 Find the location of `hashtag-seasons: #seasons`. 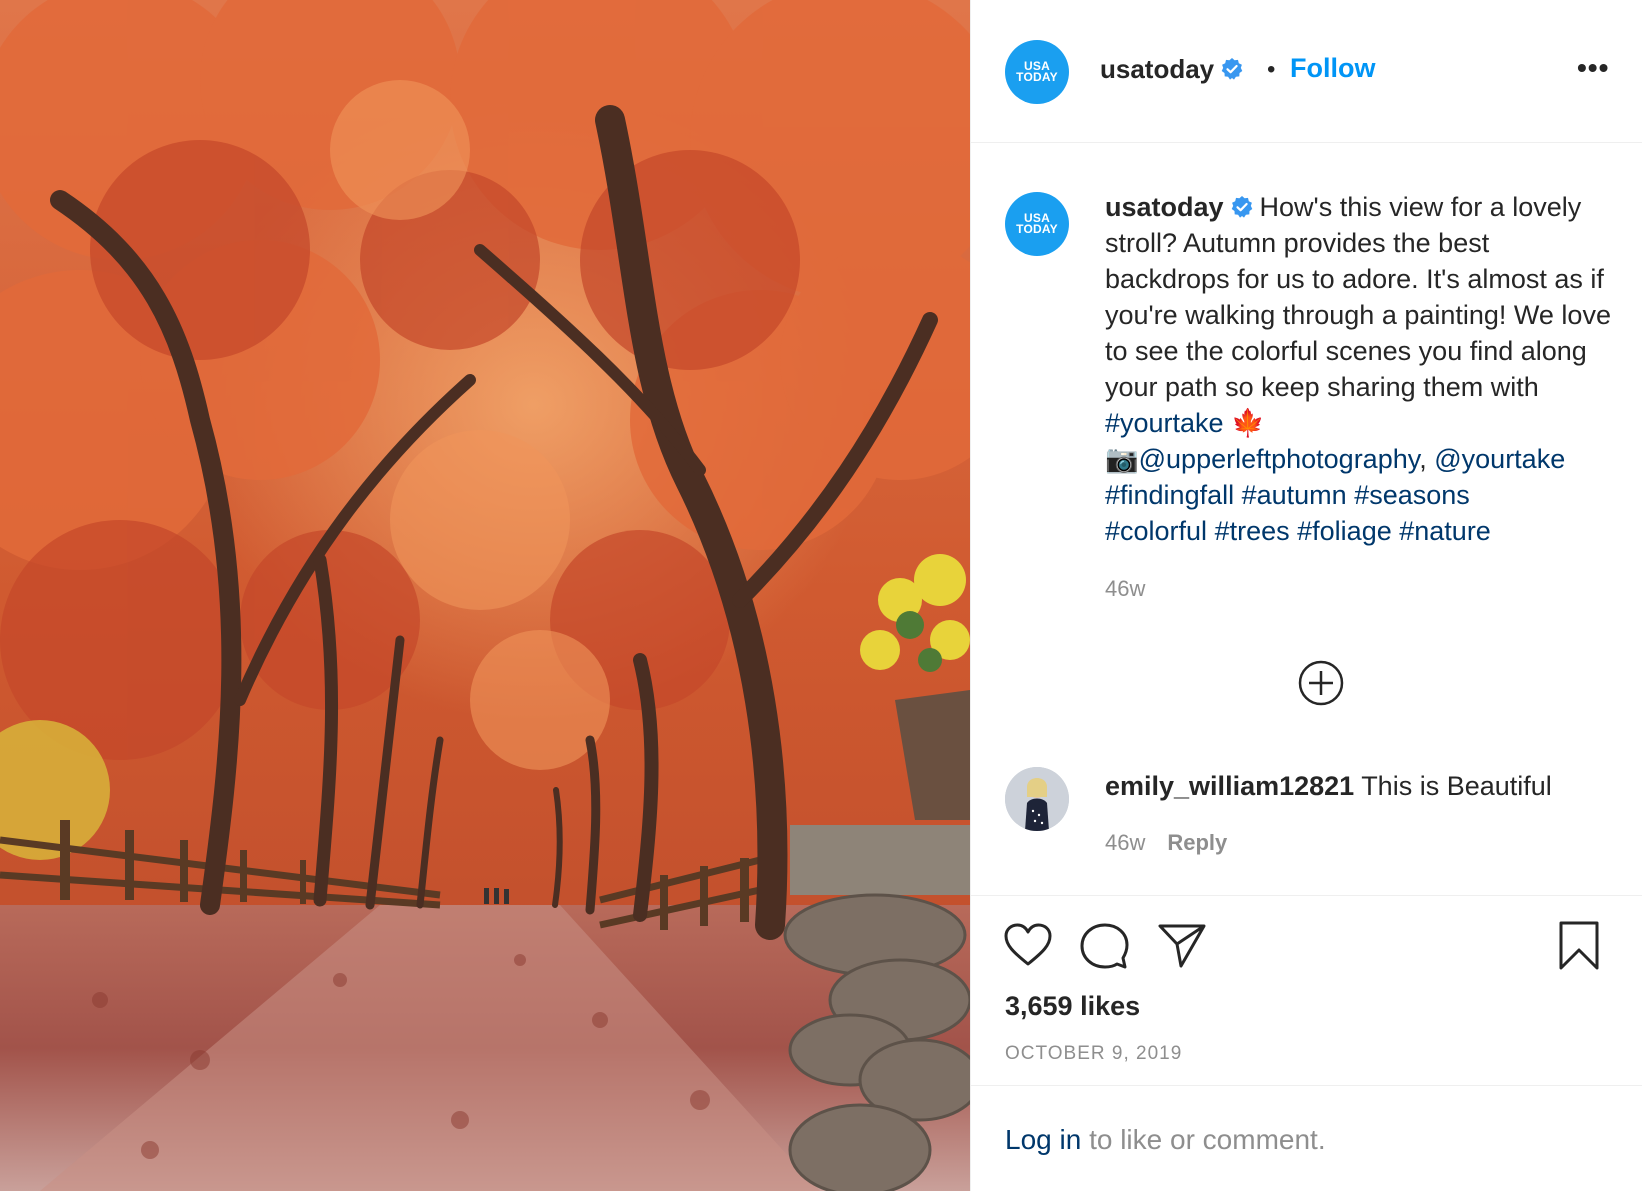

hashtag-seasons: #seasons is located at coordinates (1412, 495).